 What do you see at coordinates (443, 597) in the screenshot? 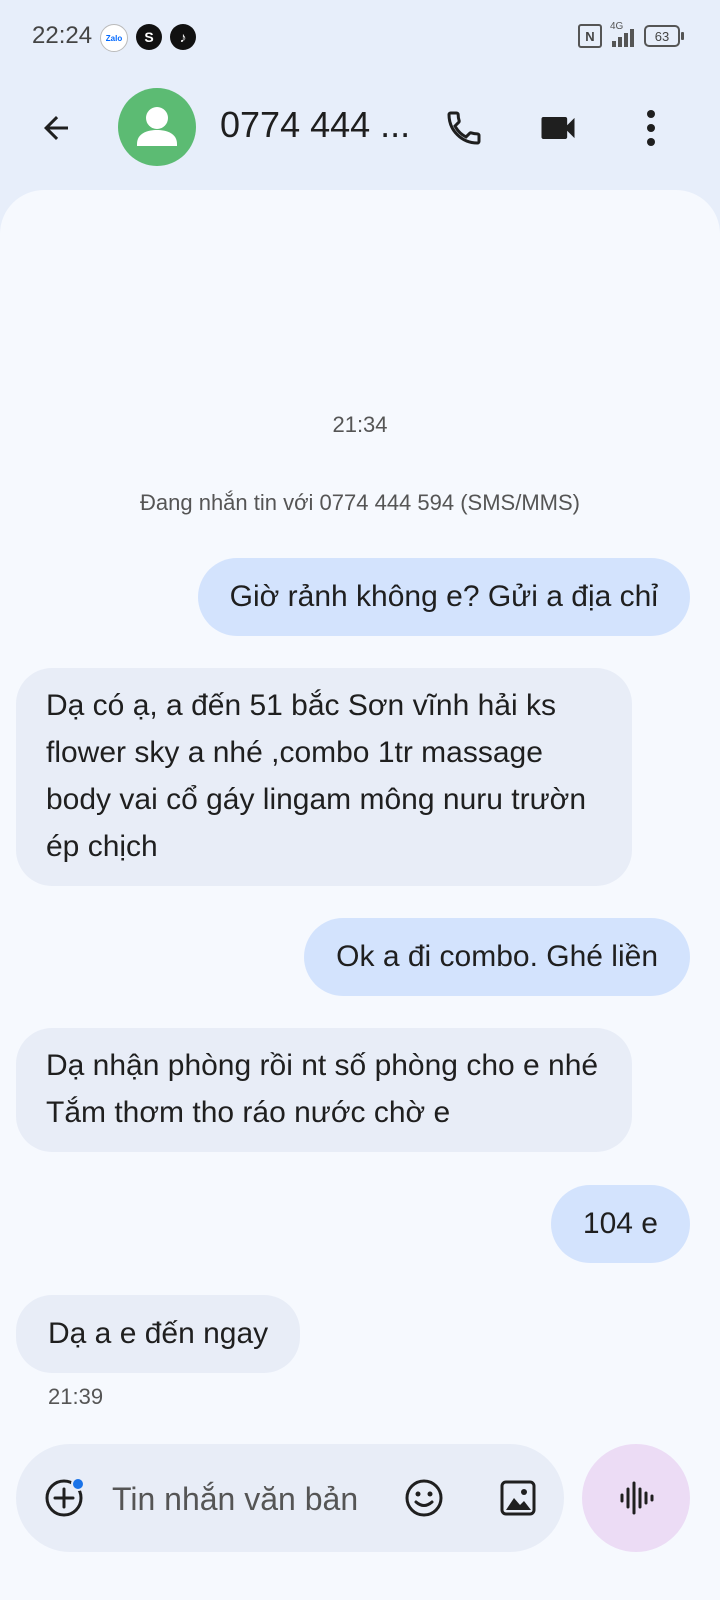
I see `outgoing-message: Giờ rảnh không e? Gửi a địa chỉ` at bounding box center [443, 597].